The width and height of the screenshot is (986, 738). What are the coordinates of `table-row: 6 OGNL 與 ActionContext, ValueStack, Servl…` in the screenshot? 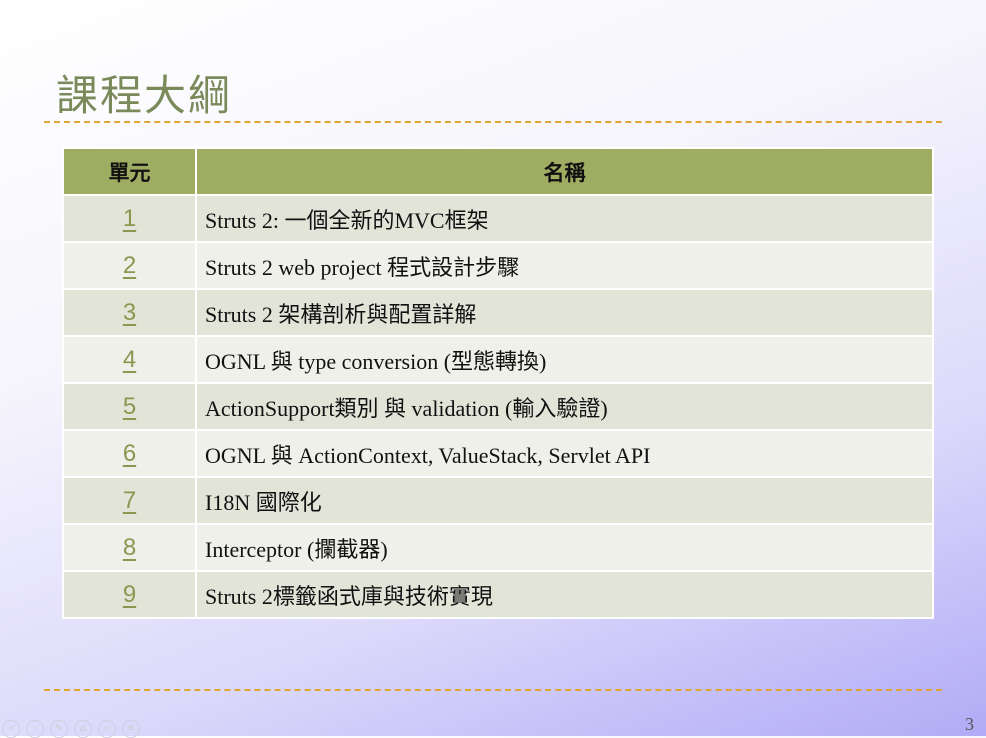 It's located at (498, 453).